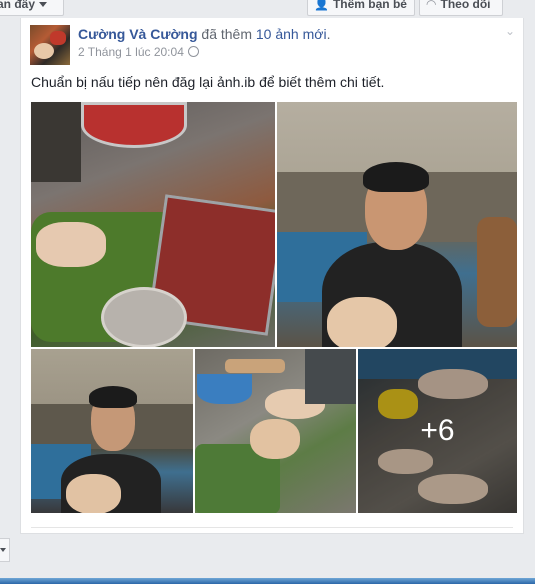  I want to click on taskbar, so click(267, 581).